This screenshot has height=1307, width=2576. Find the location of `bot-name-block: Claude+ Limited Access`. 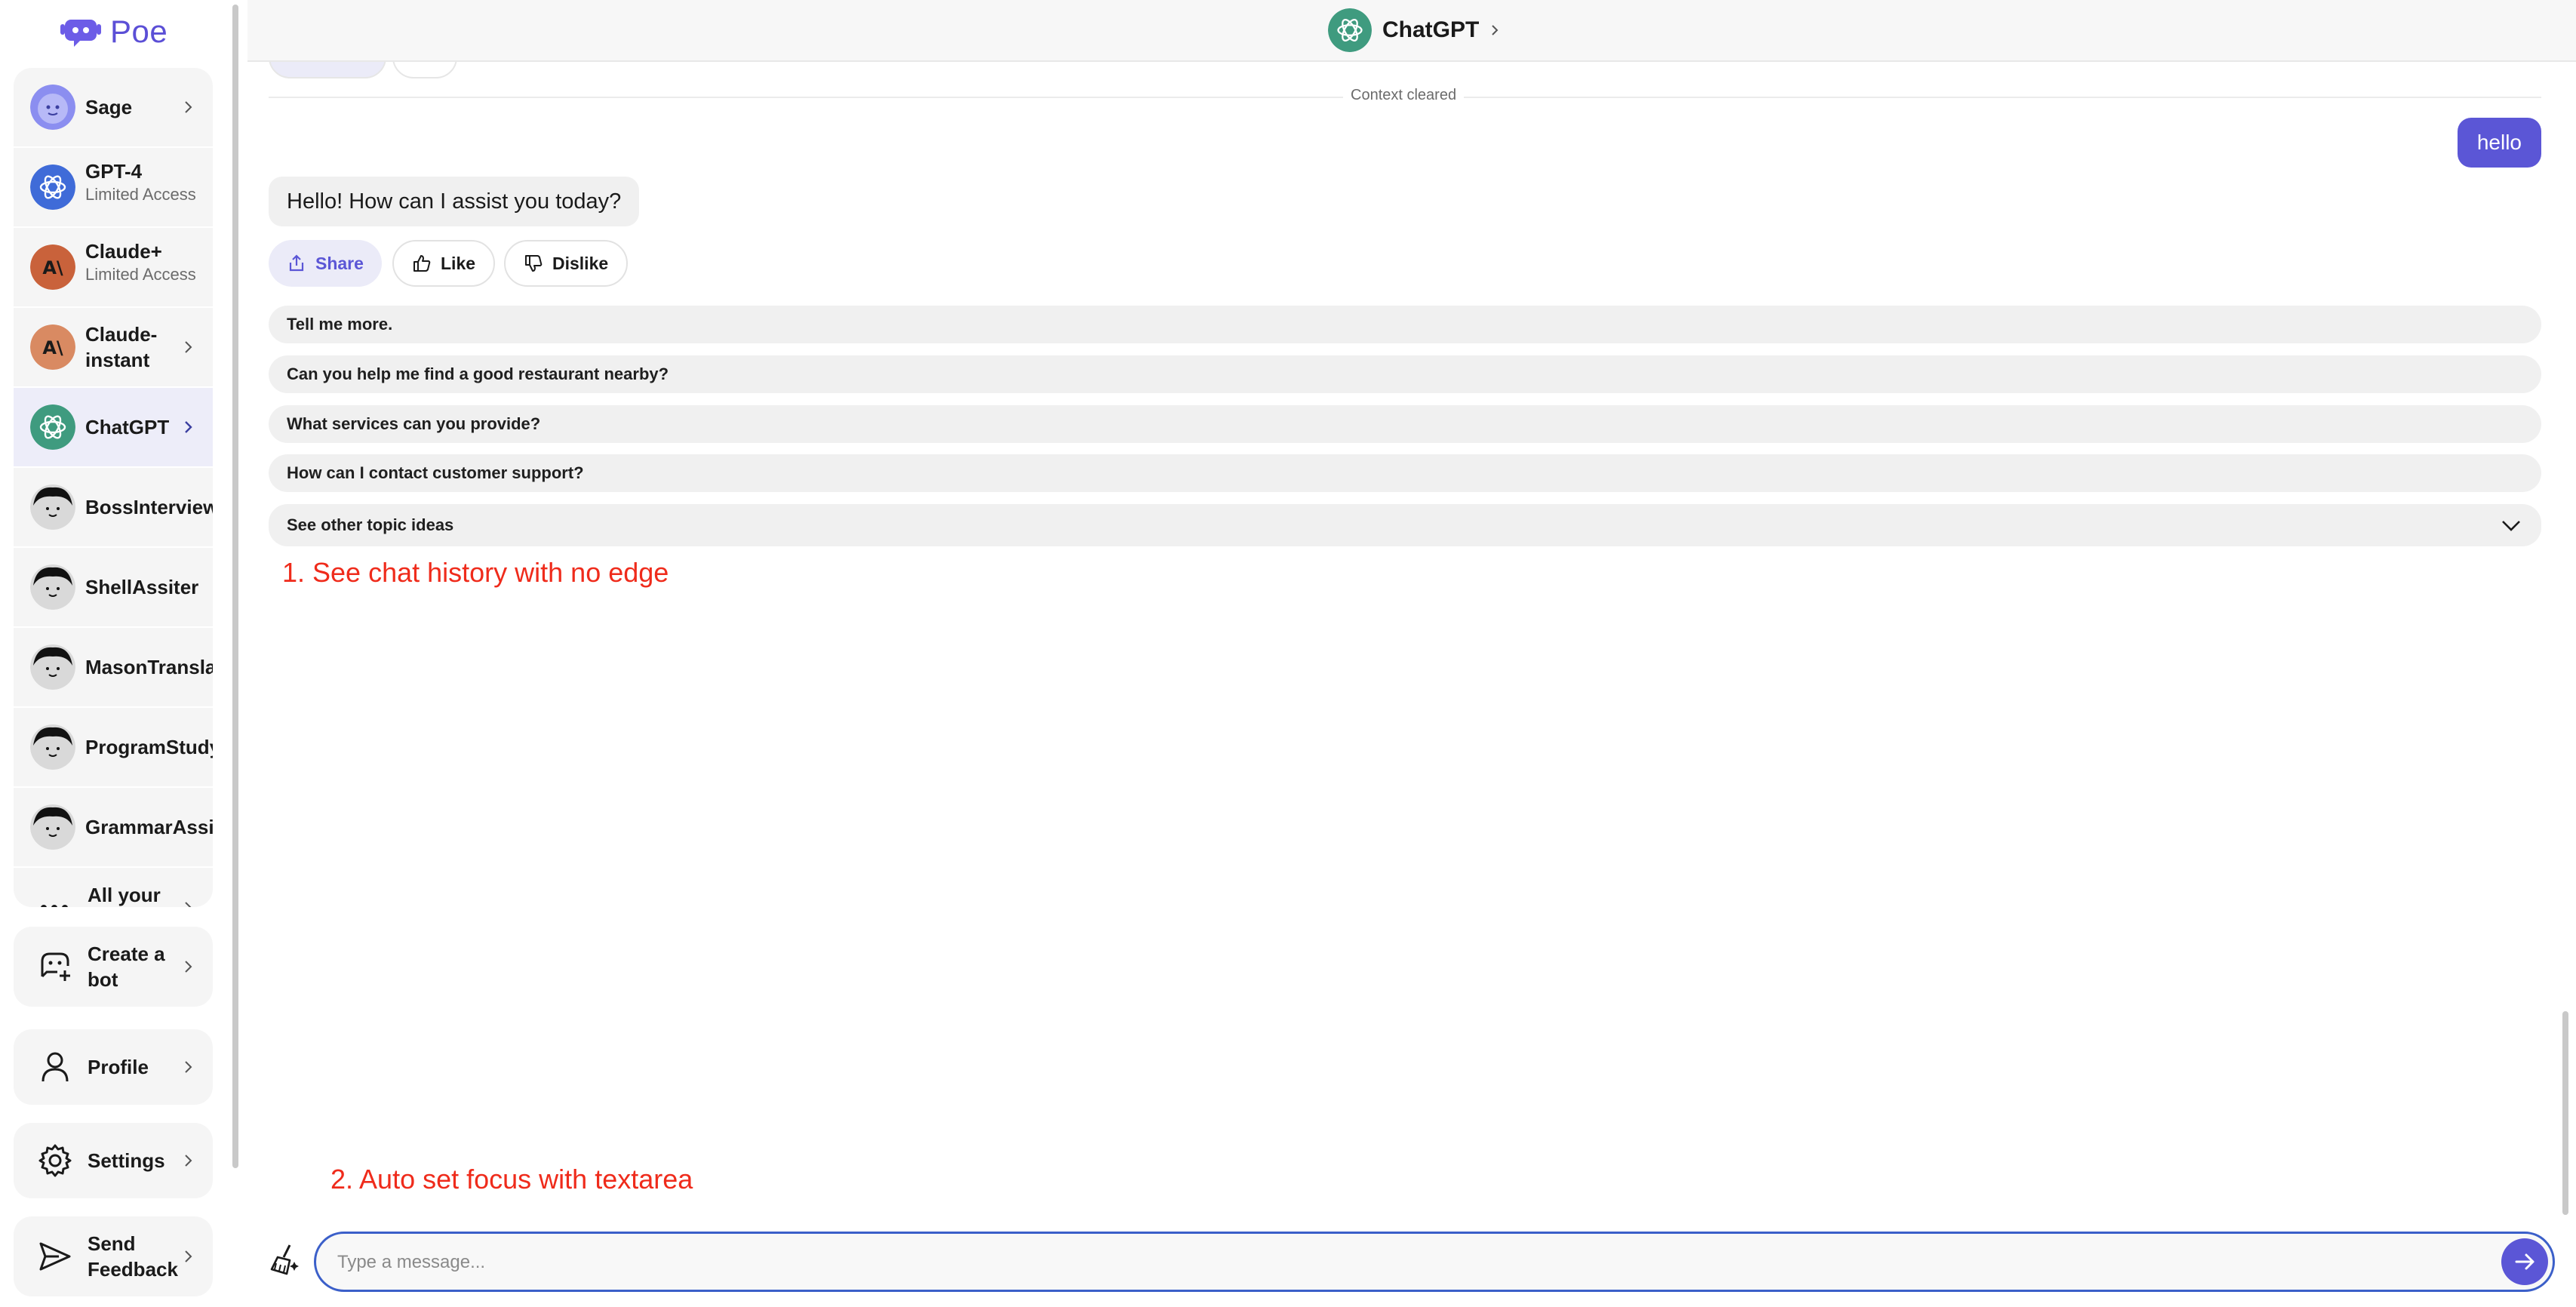

bot-name-block: Claude+ Limited Access is located at coordinates (149, 261).